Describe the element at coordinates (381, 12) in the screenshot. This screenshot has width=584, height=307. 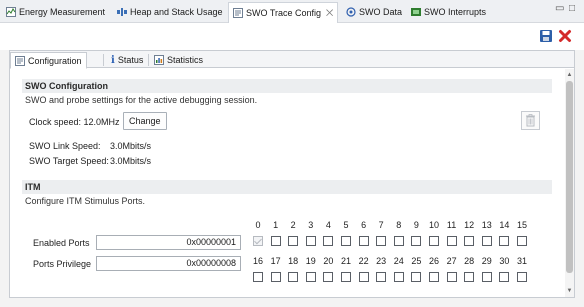
I see `tab-label: SWO Data` at that location.